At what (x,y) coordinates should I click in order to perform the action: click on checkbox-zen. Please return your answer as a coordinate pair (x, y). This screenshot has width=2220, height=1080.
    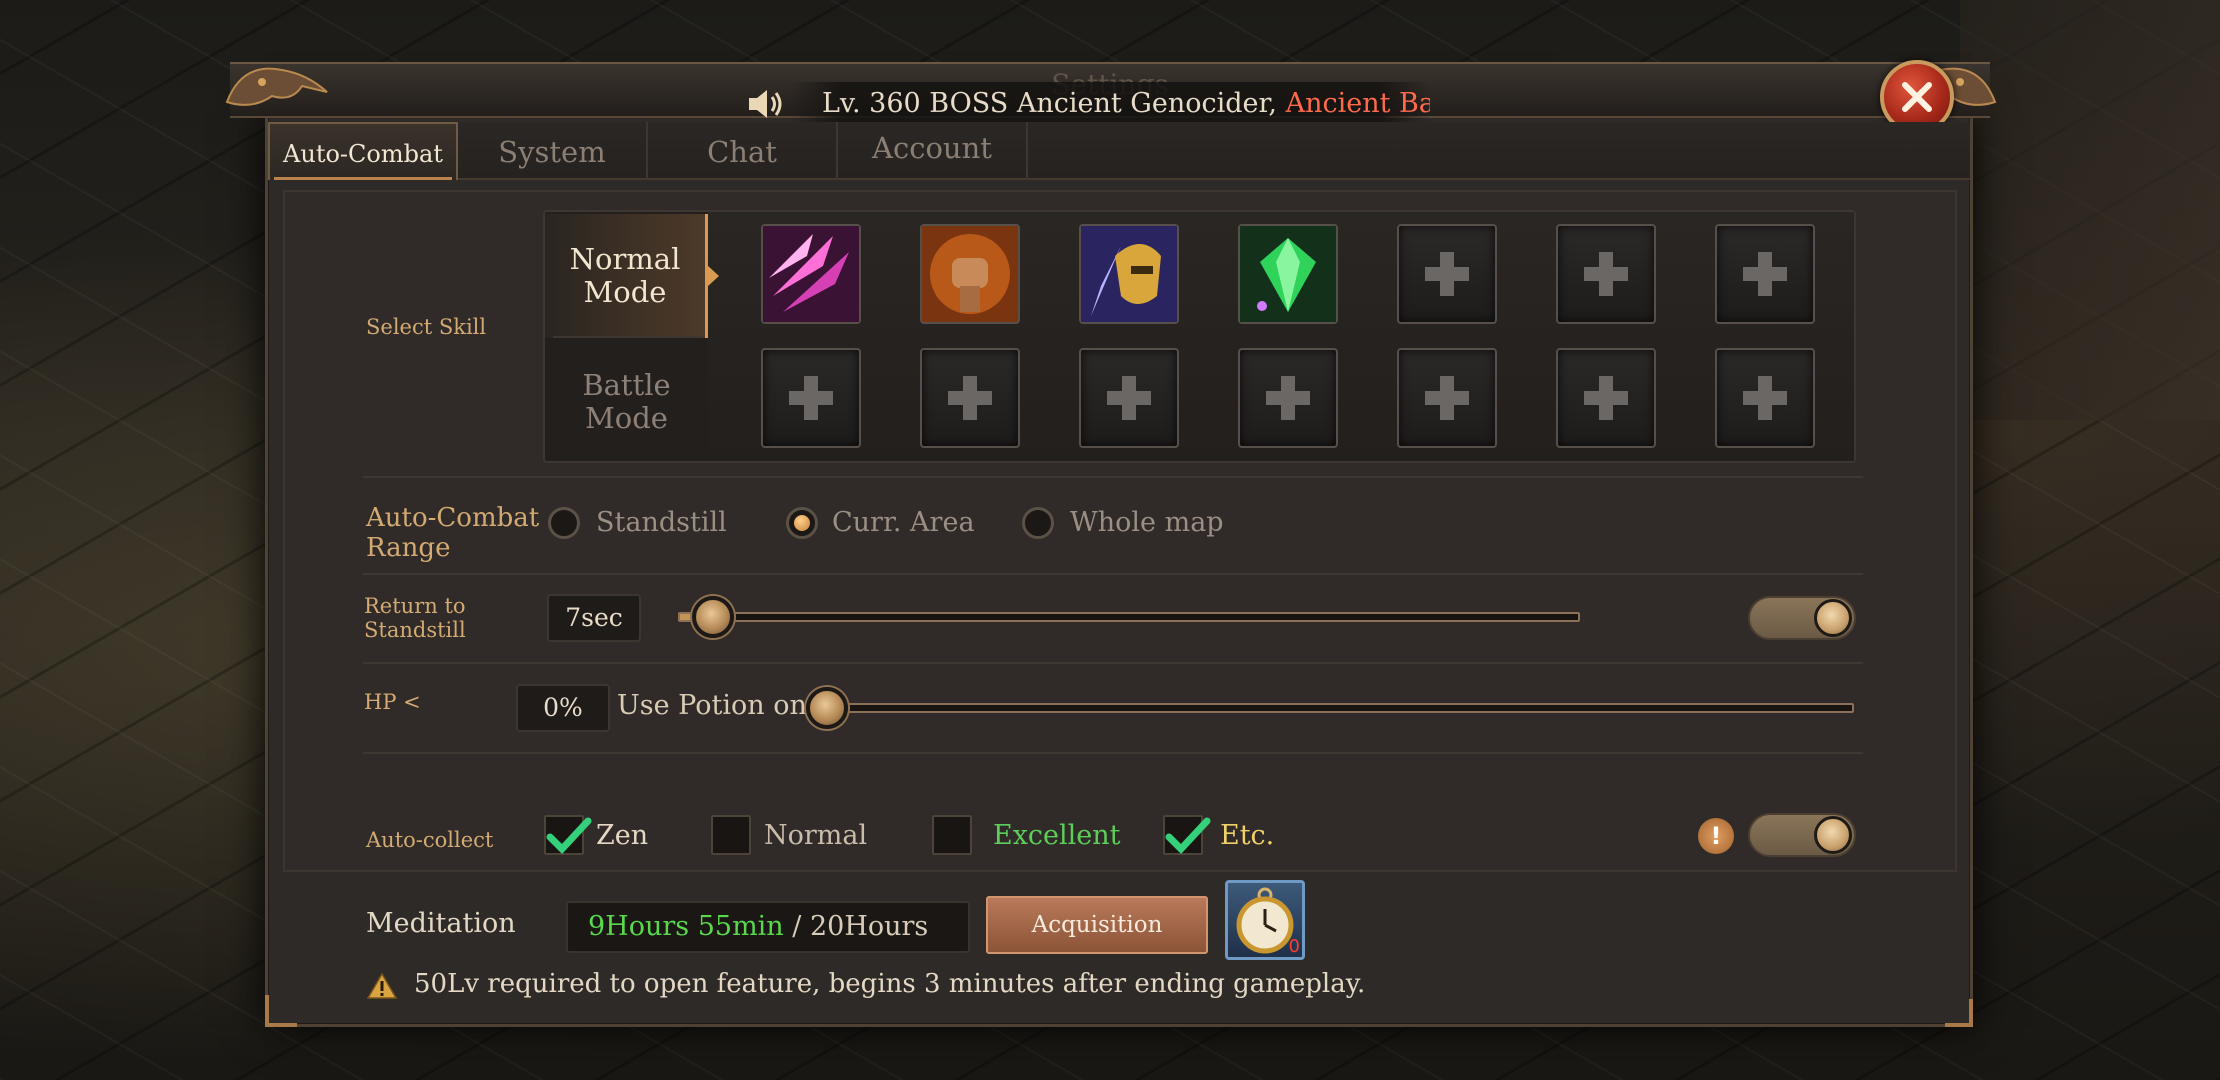
    Looking at the image, I should click on (568, 835).